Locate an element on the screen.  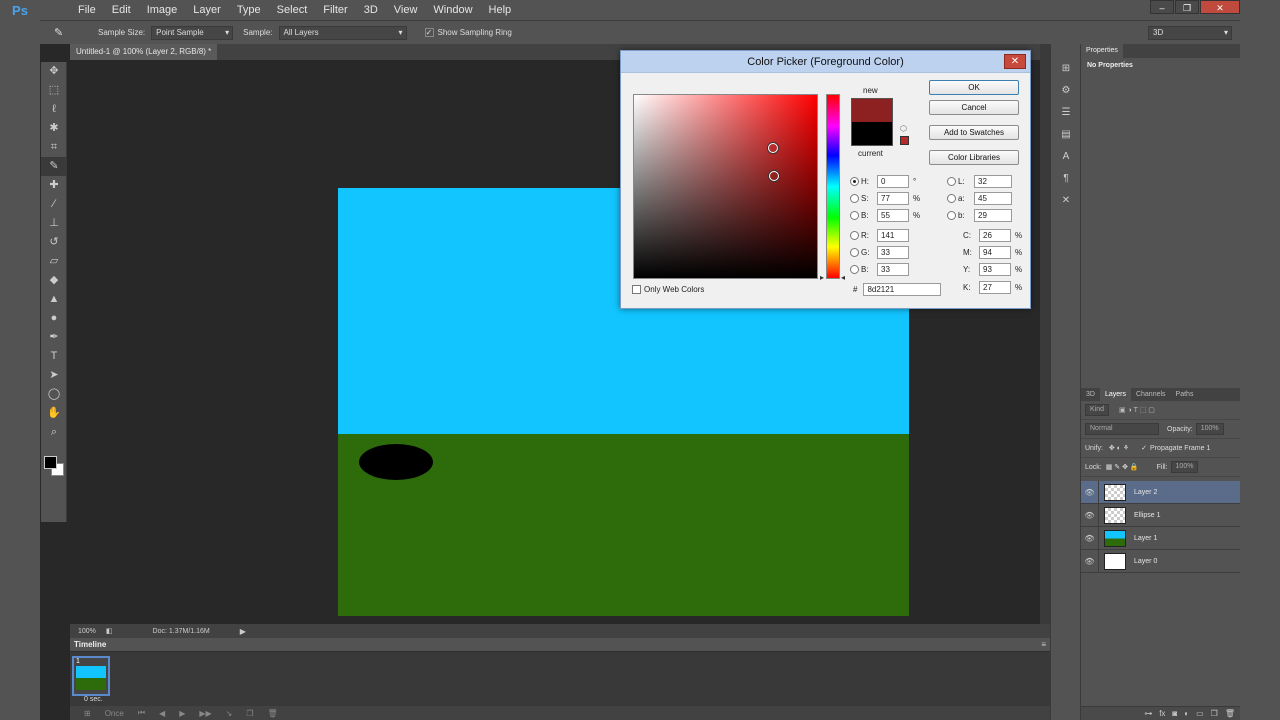
sample-select: All Layers is located at coordinates (342, 32).